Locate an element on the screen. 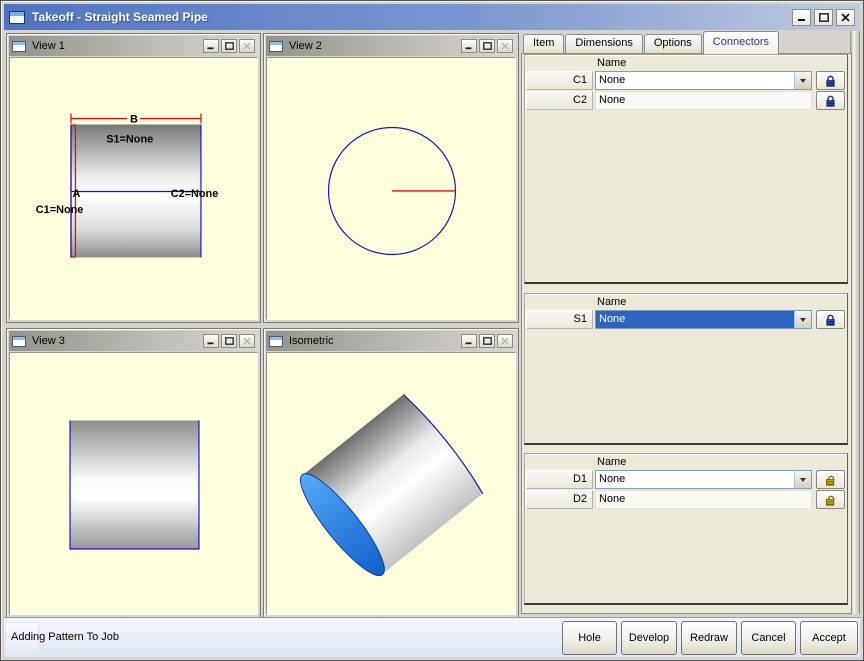  window-title: Takeoff - Straight Seamed Pipe is located at coordinates (120, 17).